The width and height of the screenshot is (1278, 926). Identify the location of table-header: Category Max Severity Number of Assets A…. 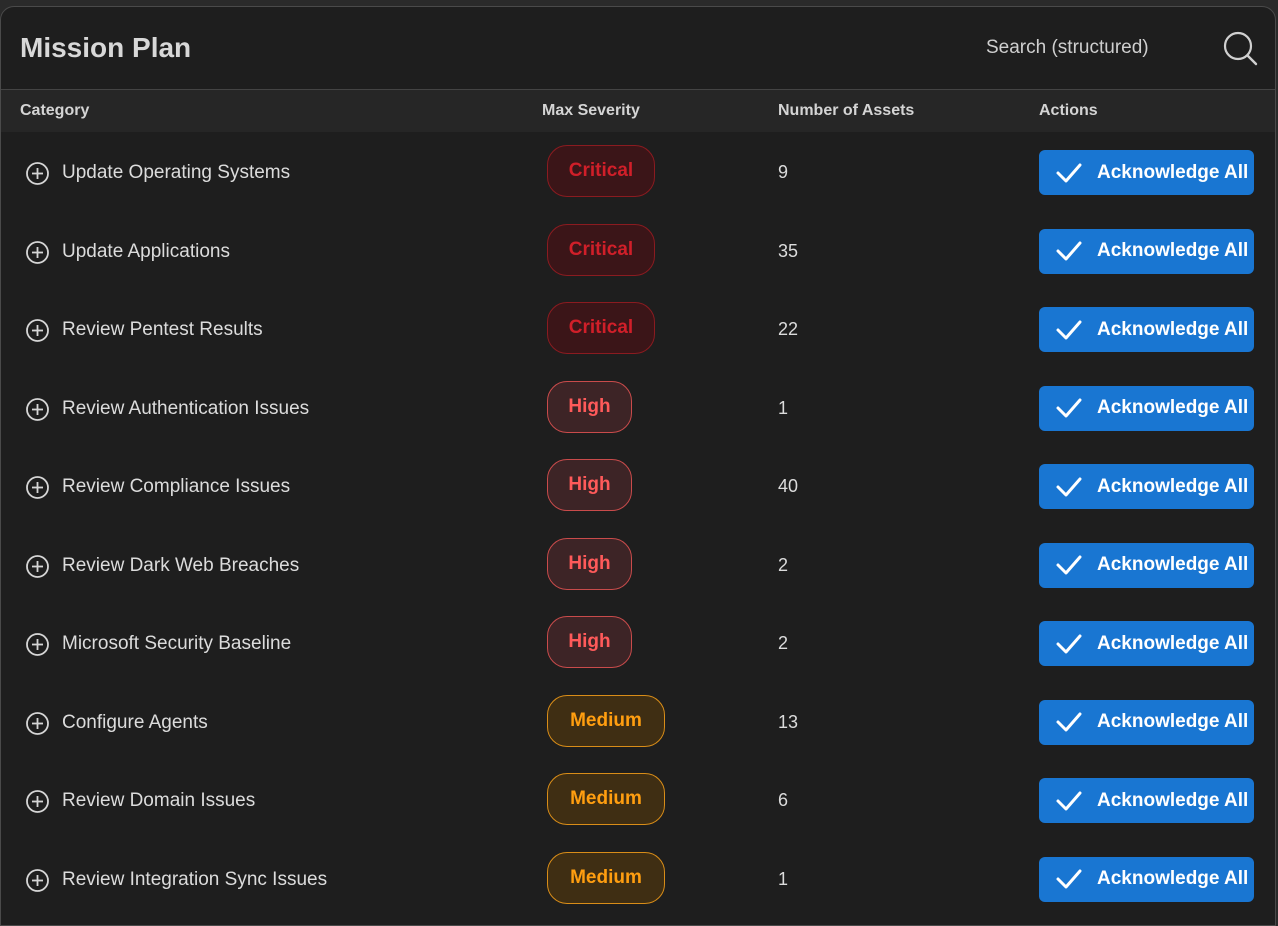
(638, 111).